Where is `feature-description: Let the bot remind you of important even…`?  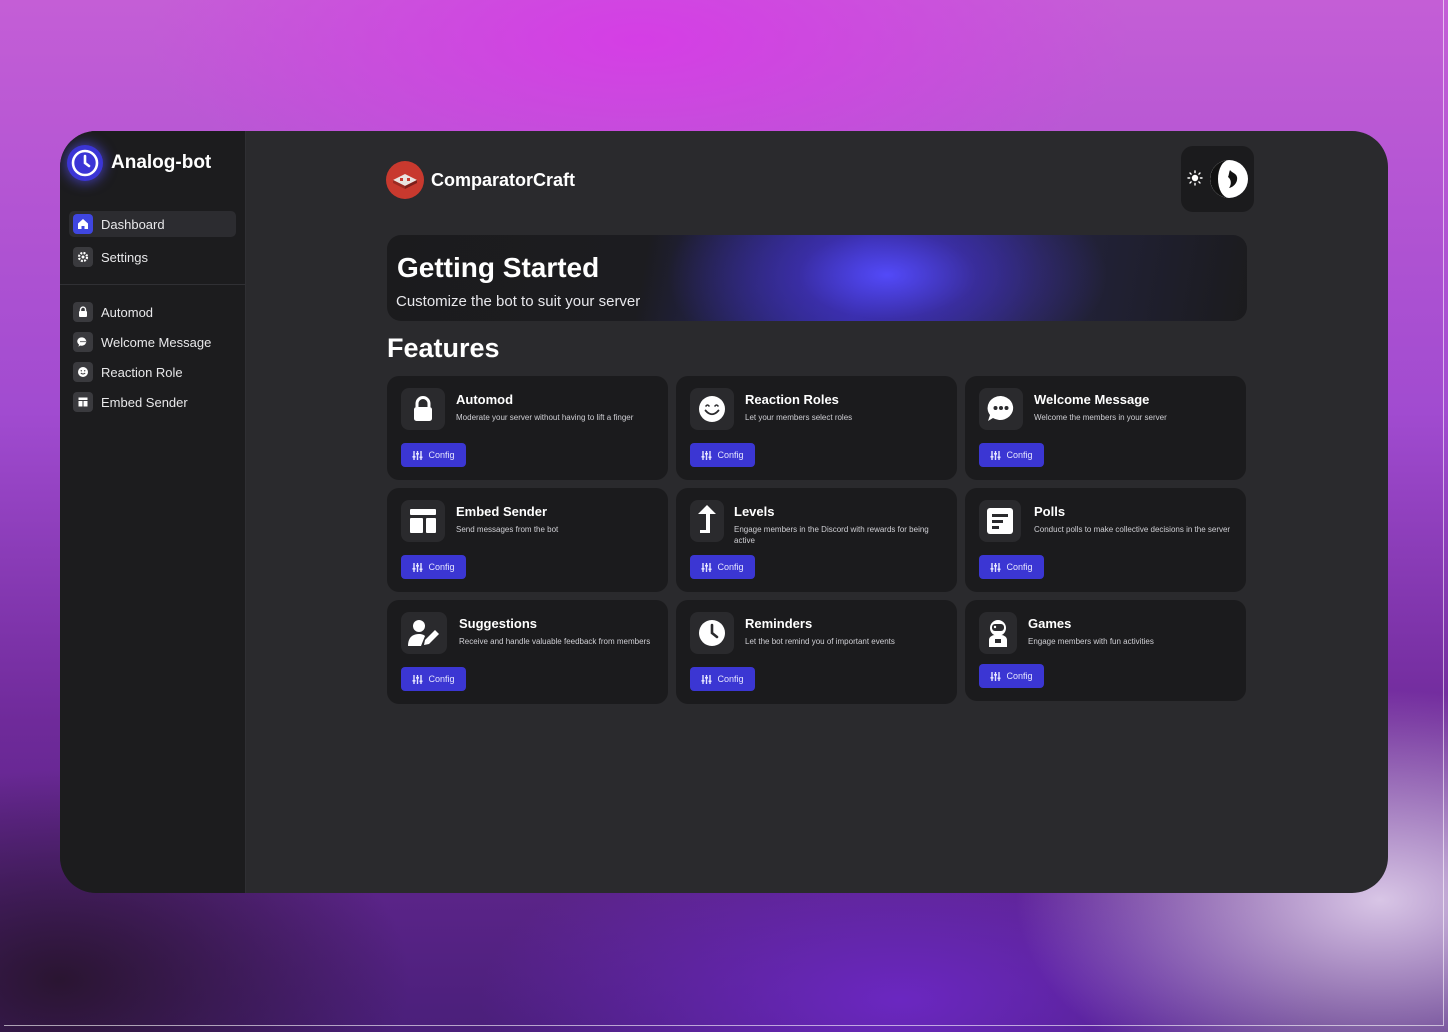 feature-description: Let the bot remind you of important even… is located at coordinates (820, 641).